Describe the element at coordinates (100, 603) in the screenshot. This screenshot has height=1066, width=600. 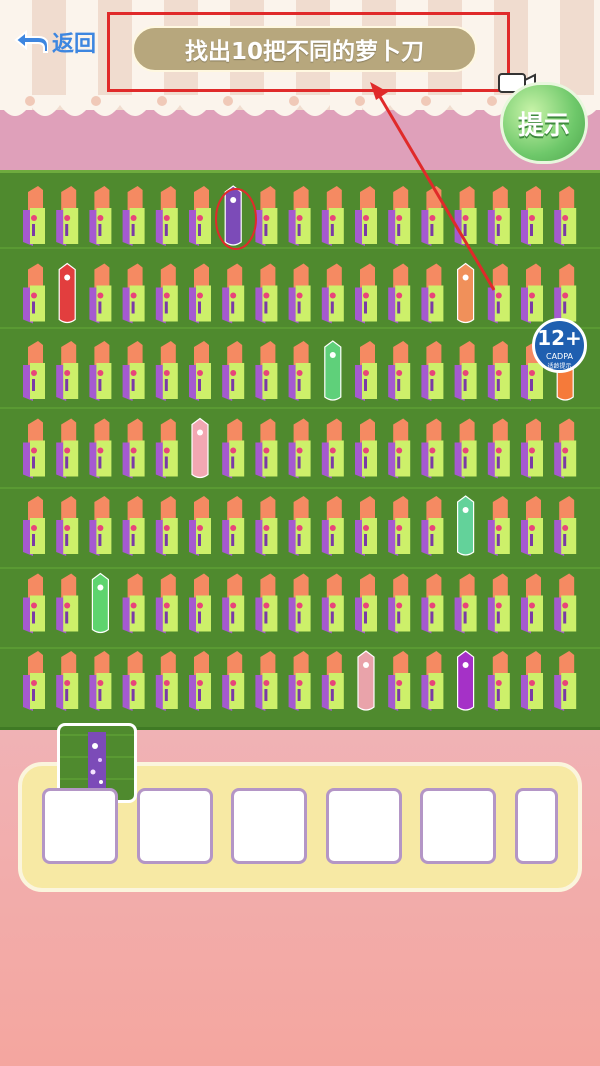
I see `odd-knife-green-yellow` at that location.